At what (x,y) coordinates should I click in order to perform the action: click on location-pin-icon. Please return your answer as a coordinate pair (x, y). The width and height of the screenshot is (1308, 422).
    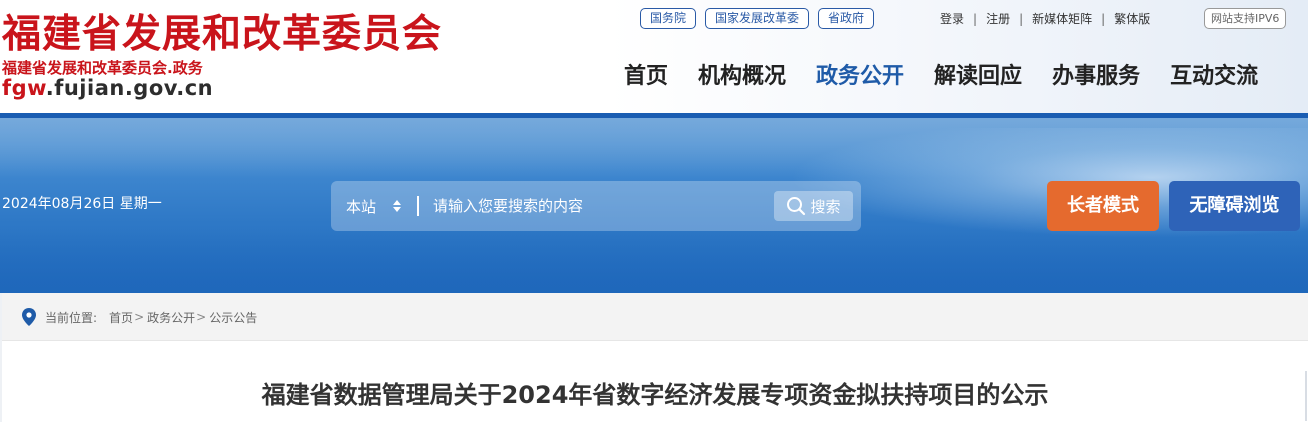
    Looking at the image, I should click on (29, 317).